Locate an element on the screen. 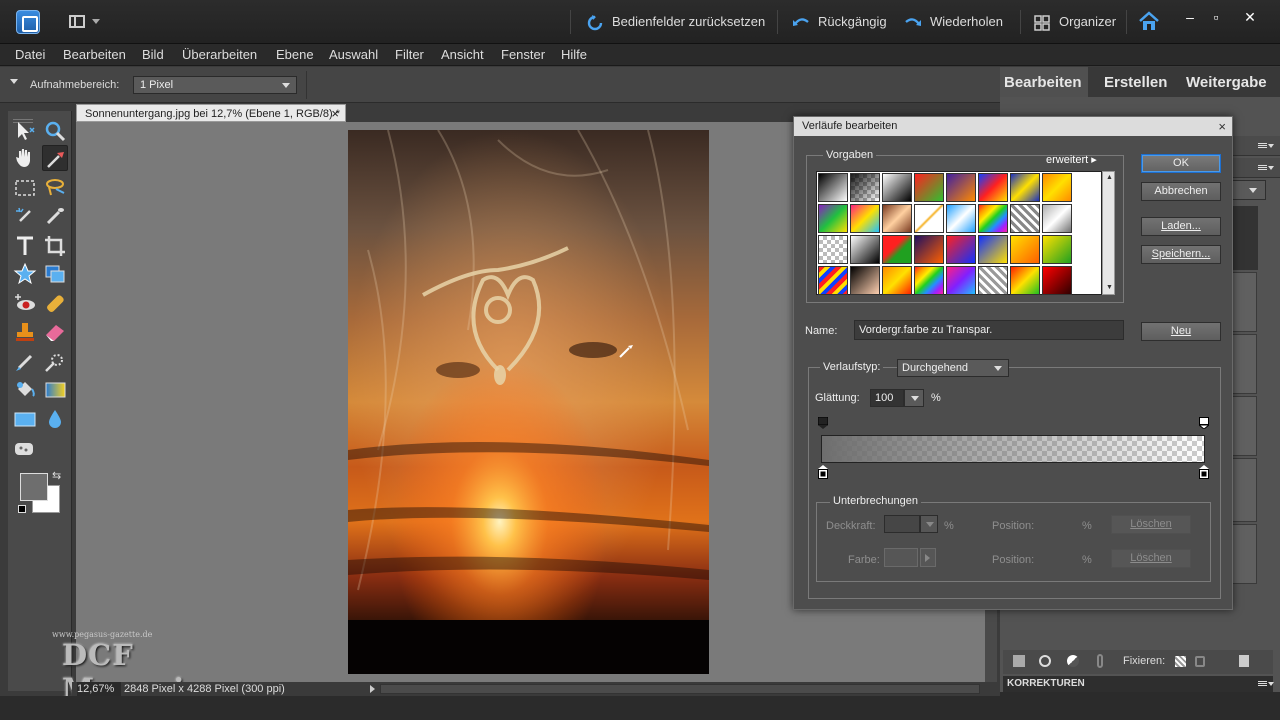  opacity-stop-left is located at coordinates (823, 422).